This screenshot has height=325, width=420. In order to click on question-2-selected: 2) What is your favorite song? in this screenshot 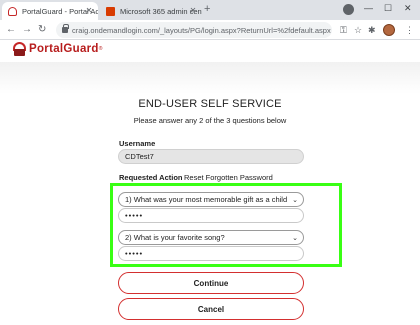, I will do `click(175, 237)`.